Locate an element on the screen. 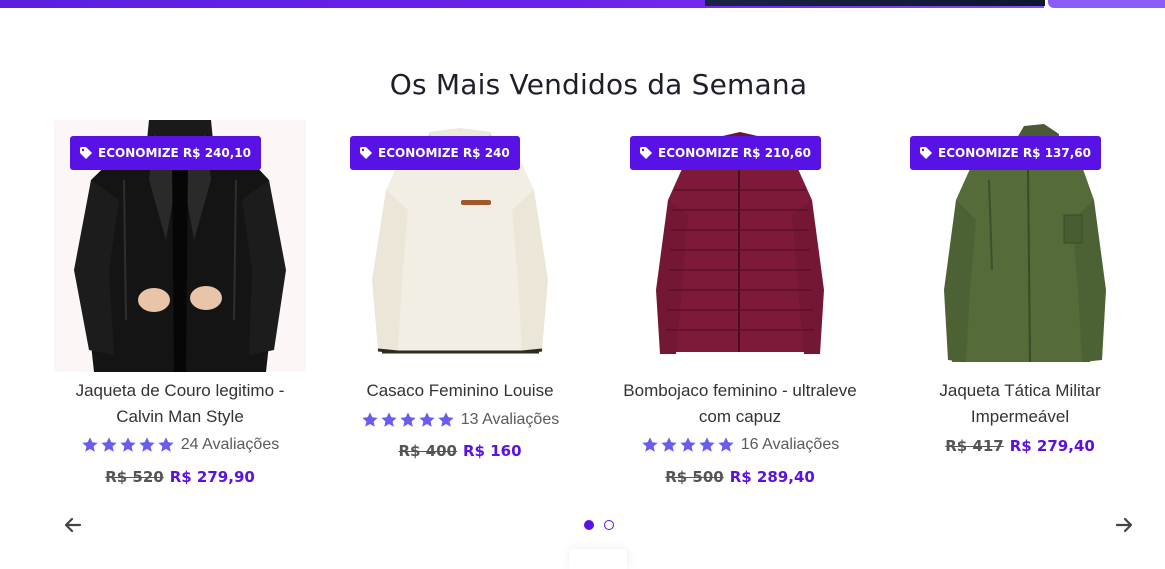 The height and width of the screenshot is (569, 1165). product-rating: 16 Avaliações is located at coordinates (740, 445).